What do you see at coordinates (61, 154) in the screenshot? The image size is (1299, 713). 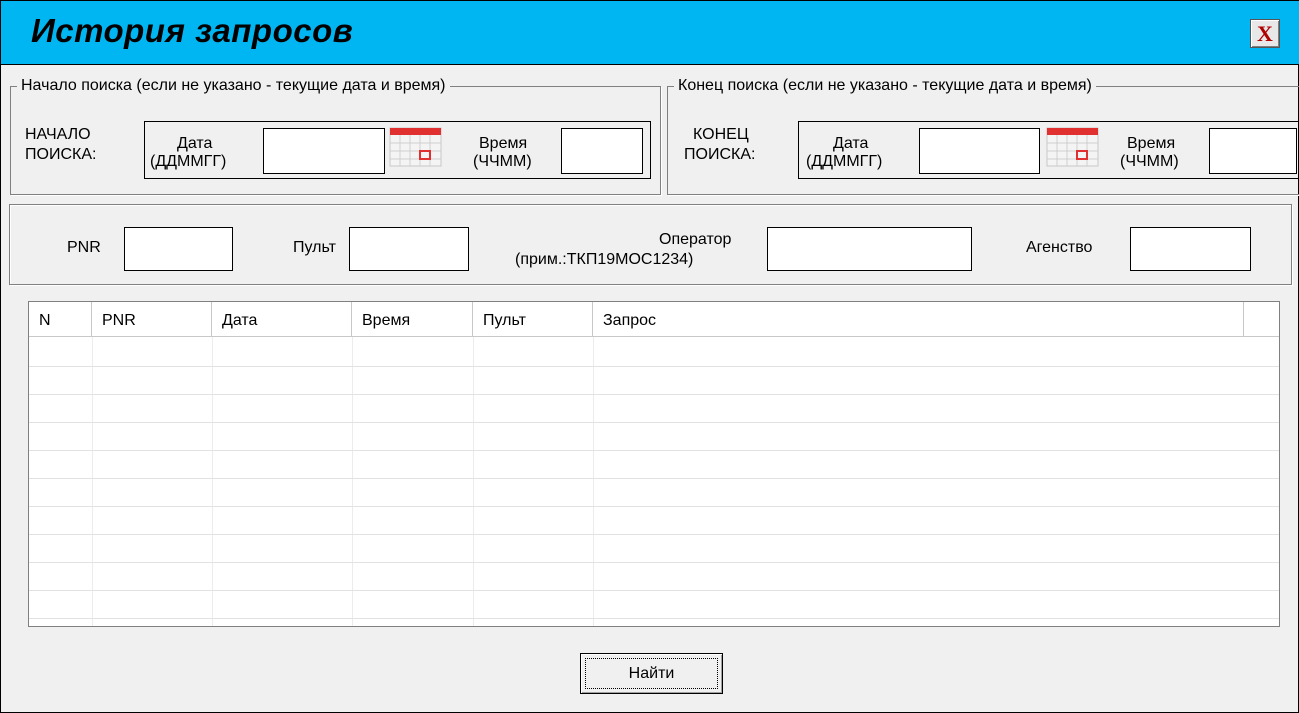 I see `start-search-label-2: ПОИСКА:` at bounding box center [61, 154].